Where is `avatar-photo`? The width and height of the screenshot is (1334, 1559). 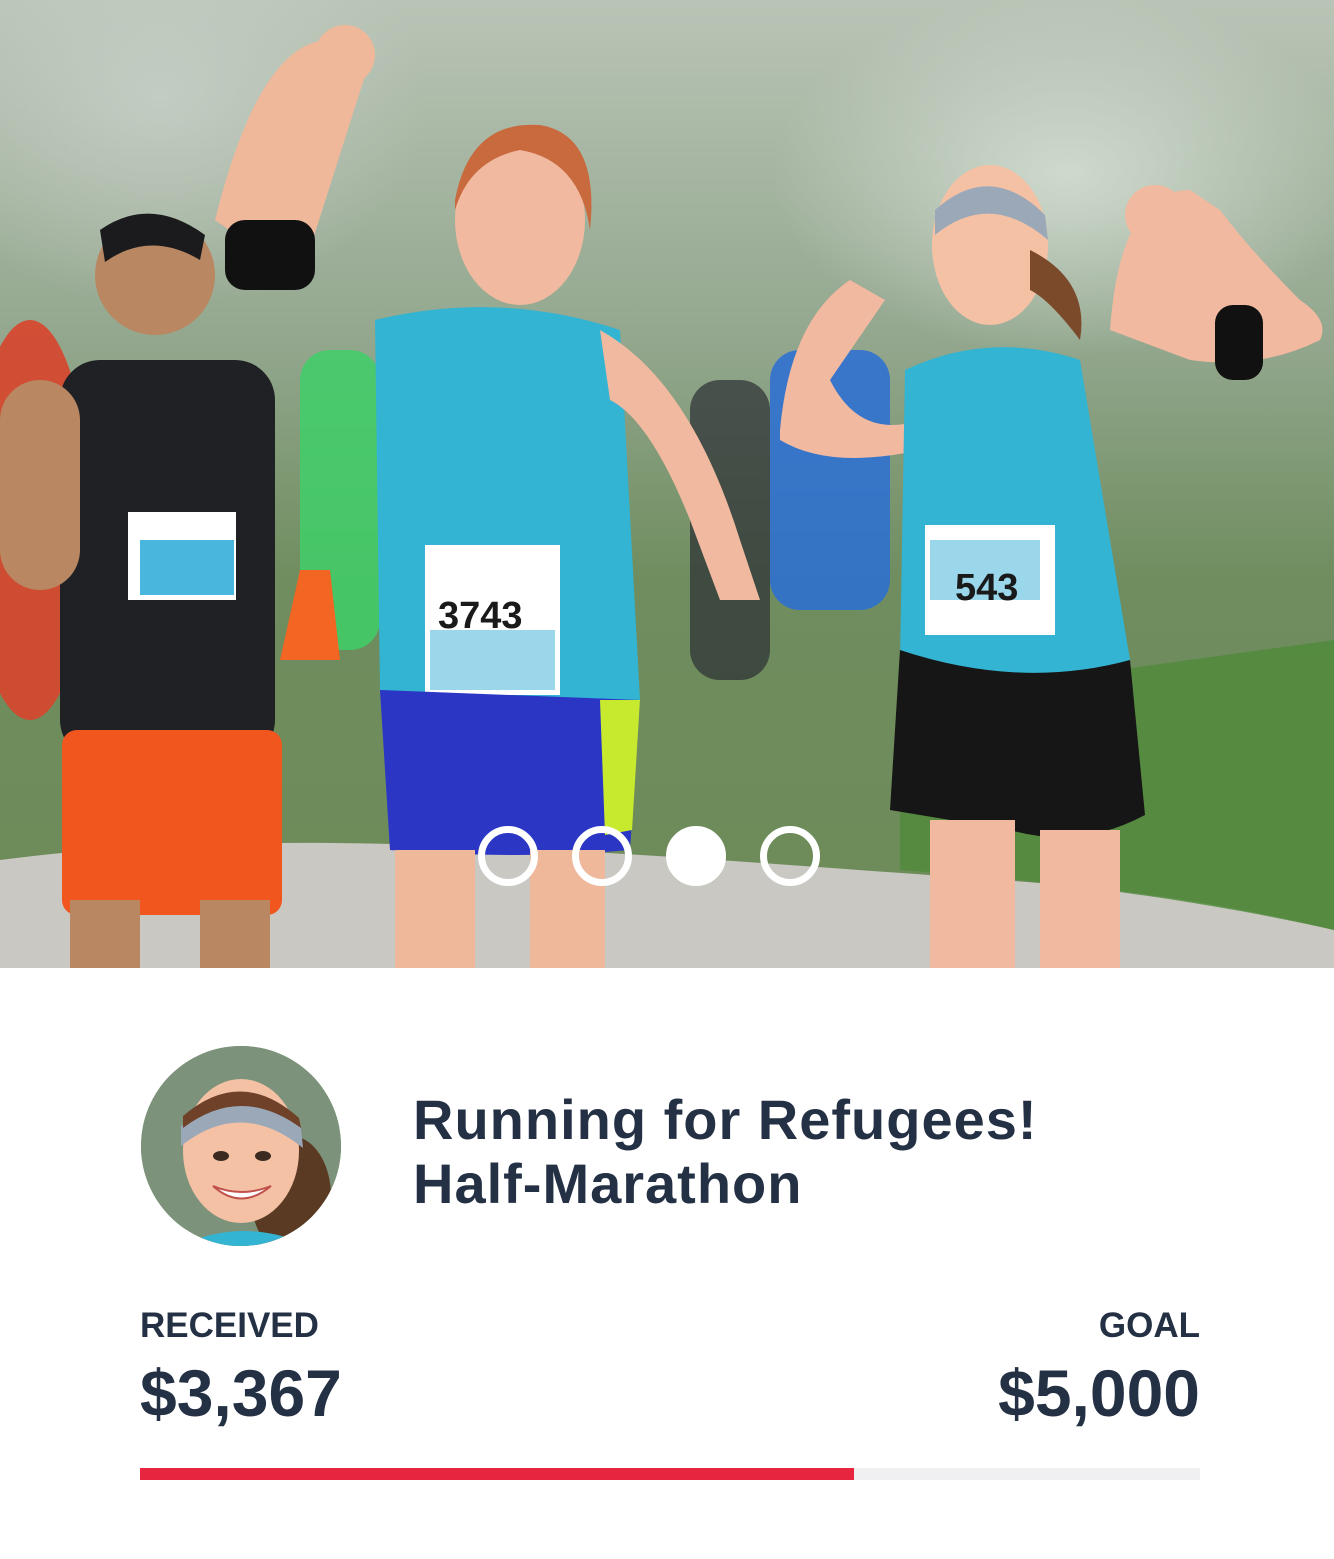 avatar-photo is located at coordinates (241, 1146).